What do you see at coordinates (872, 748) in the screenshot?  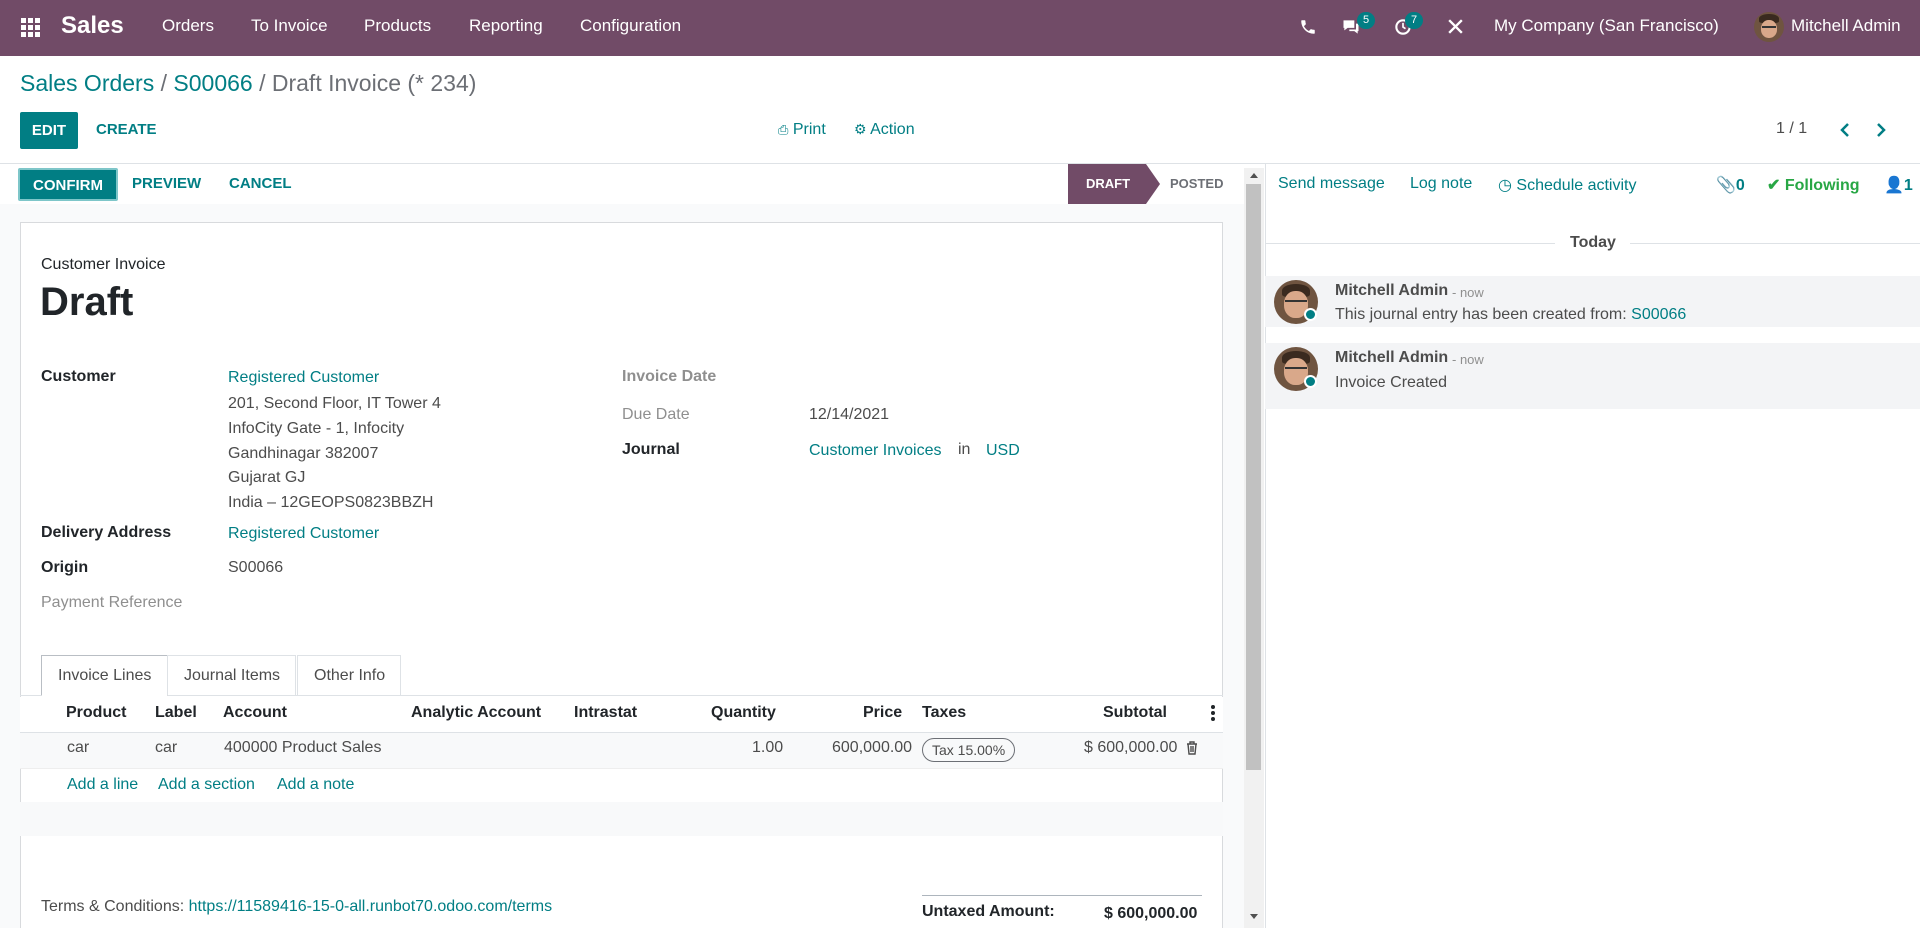 I see `row-price: 600,000.00` at bounding box center [872, 748].